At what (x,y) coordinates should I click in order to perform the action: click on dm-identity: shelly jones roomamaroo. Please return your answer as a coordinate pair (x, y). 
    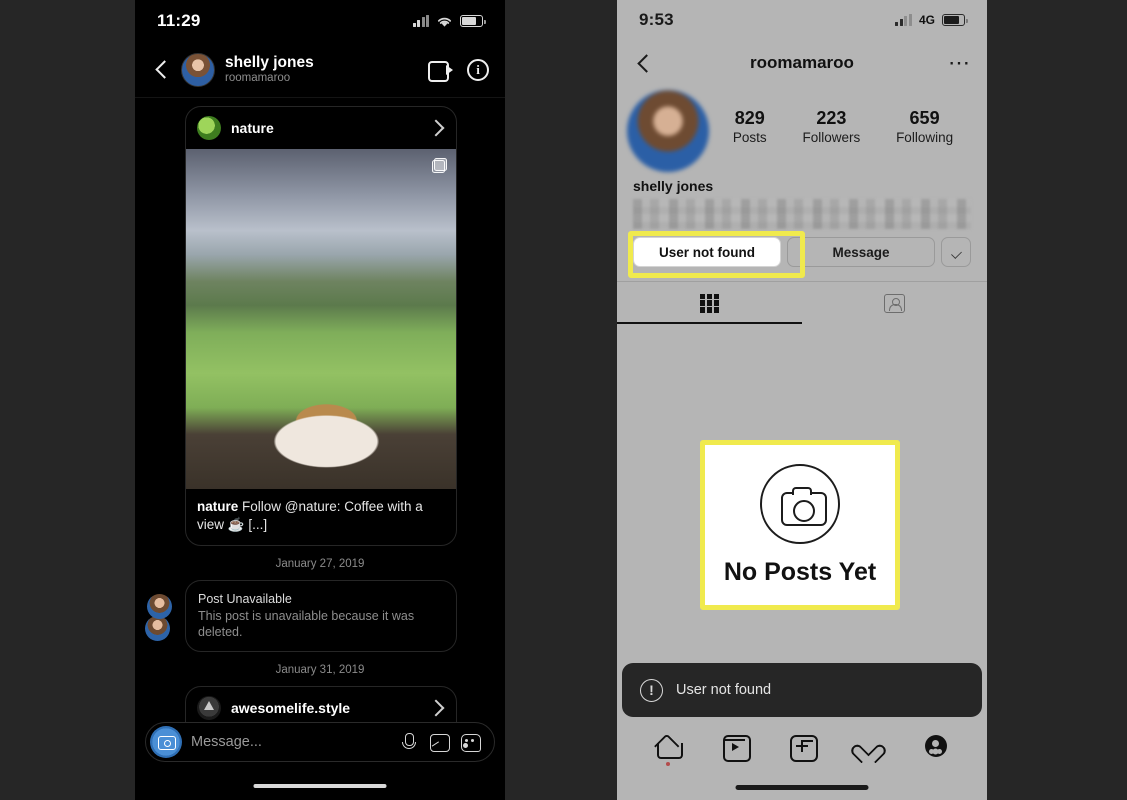
    Looking at the image, I should click on (321, 69).